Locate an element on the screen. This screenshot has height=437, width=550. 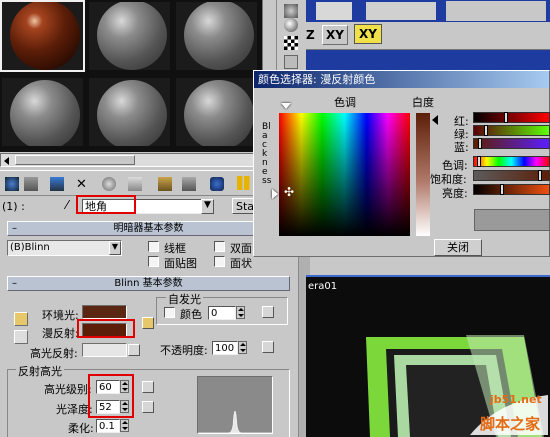
hue-slider is located at coordinates (511, 161).